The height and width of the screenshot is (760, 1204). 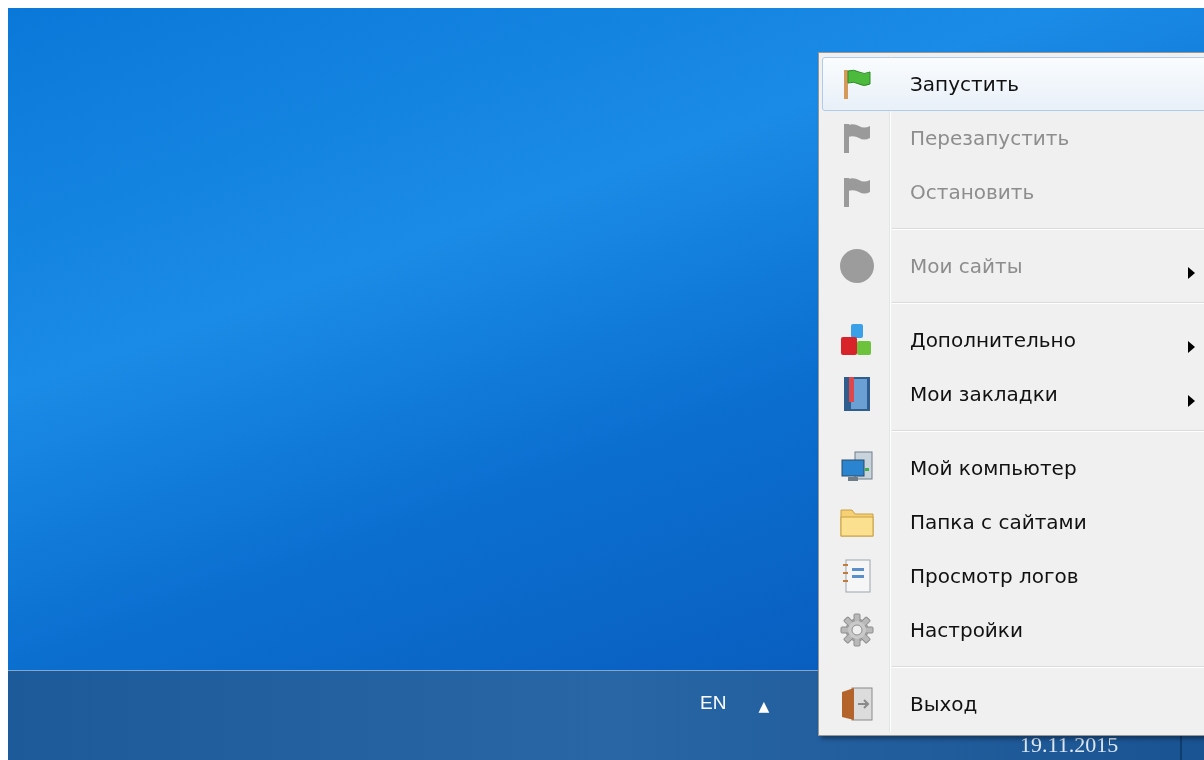 I want to click on notepad-icon, so click(x=856, y=576).